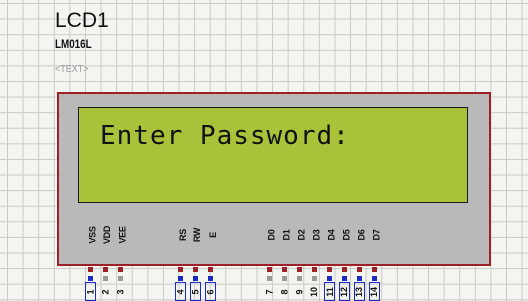 The height and width of the screenshot is (301, 528). Describe the element at coordinates (120, 284) in the screenshot. I see `pin-3: 3` at that location.